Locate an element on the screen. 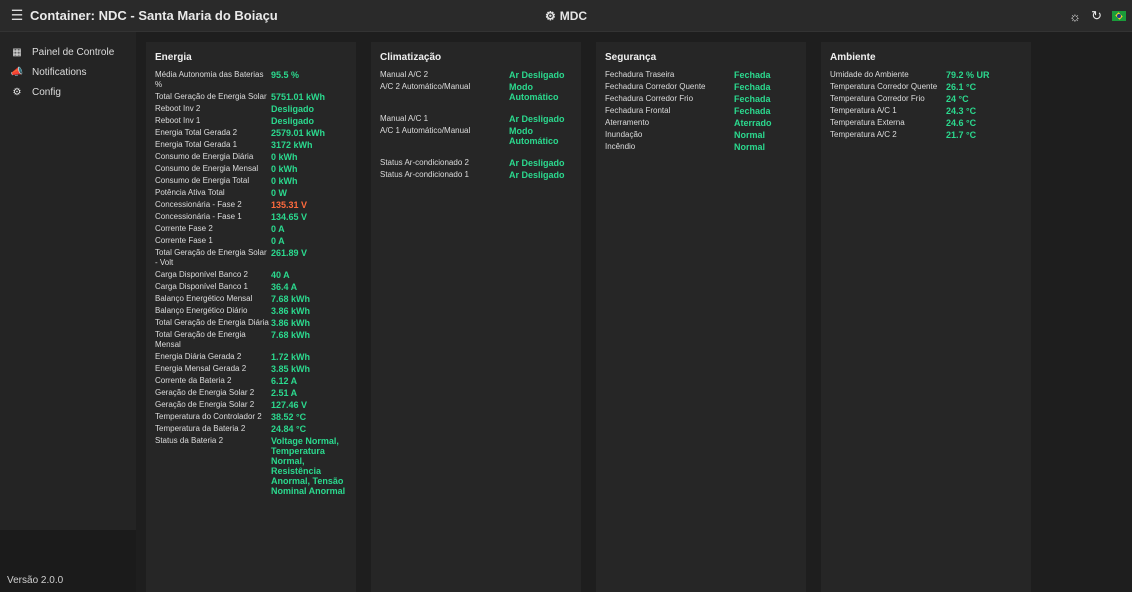 The height and width of the screenshot is (592, 1132). metric-label: Aterramento is located at coordinates (627, 122).